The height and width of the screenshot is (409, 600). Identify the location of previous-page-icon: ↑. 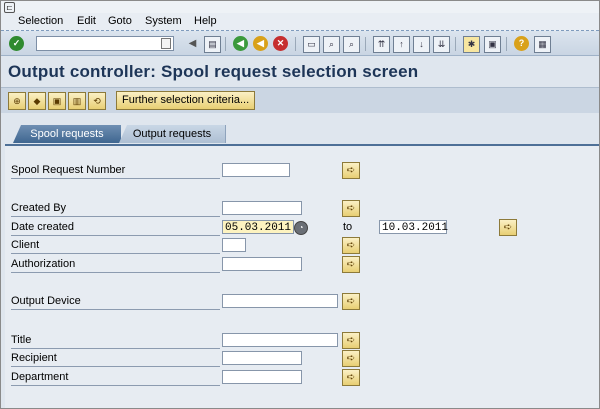
(401, 44).